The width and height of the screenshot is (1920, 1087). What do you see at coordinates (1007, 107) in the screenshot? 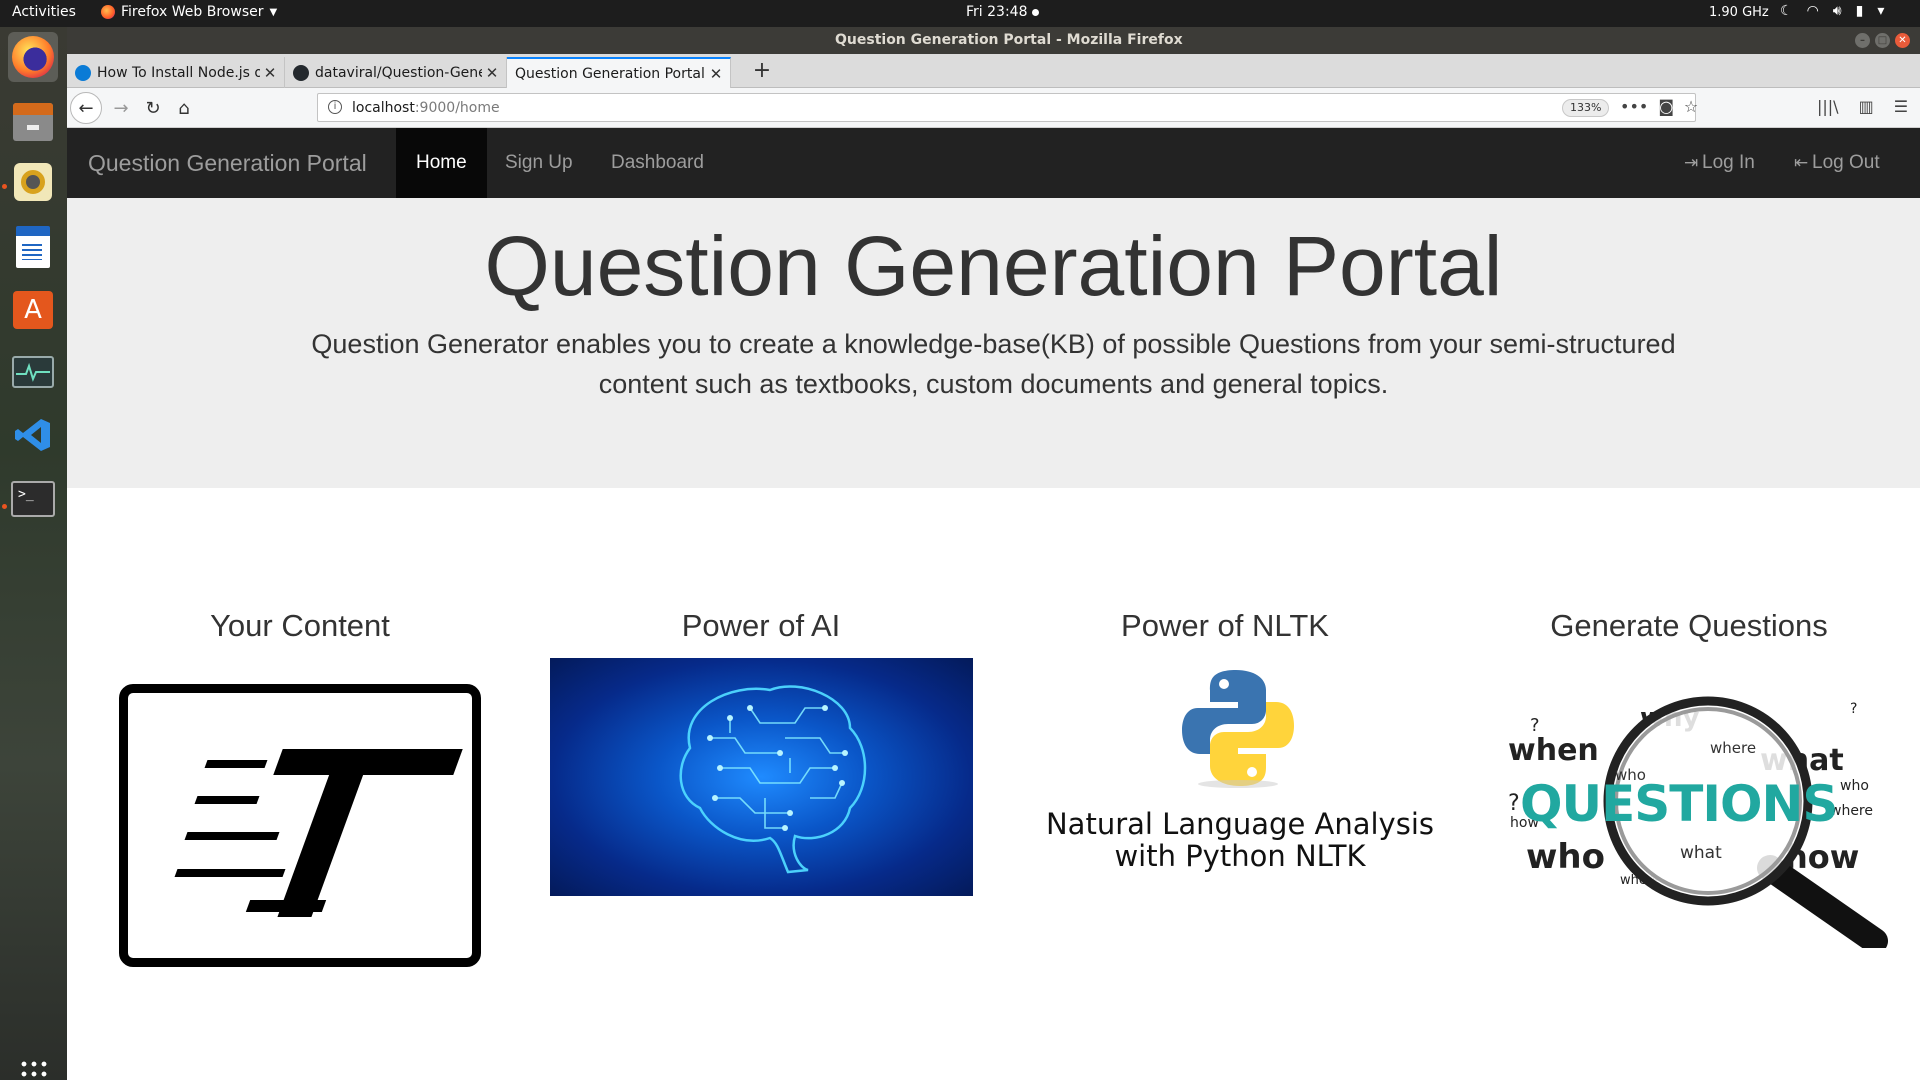
I see `url-bar: i localhost:9000/home 133% ••• ◙ ☆` at bounding box center [1007, 107].